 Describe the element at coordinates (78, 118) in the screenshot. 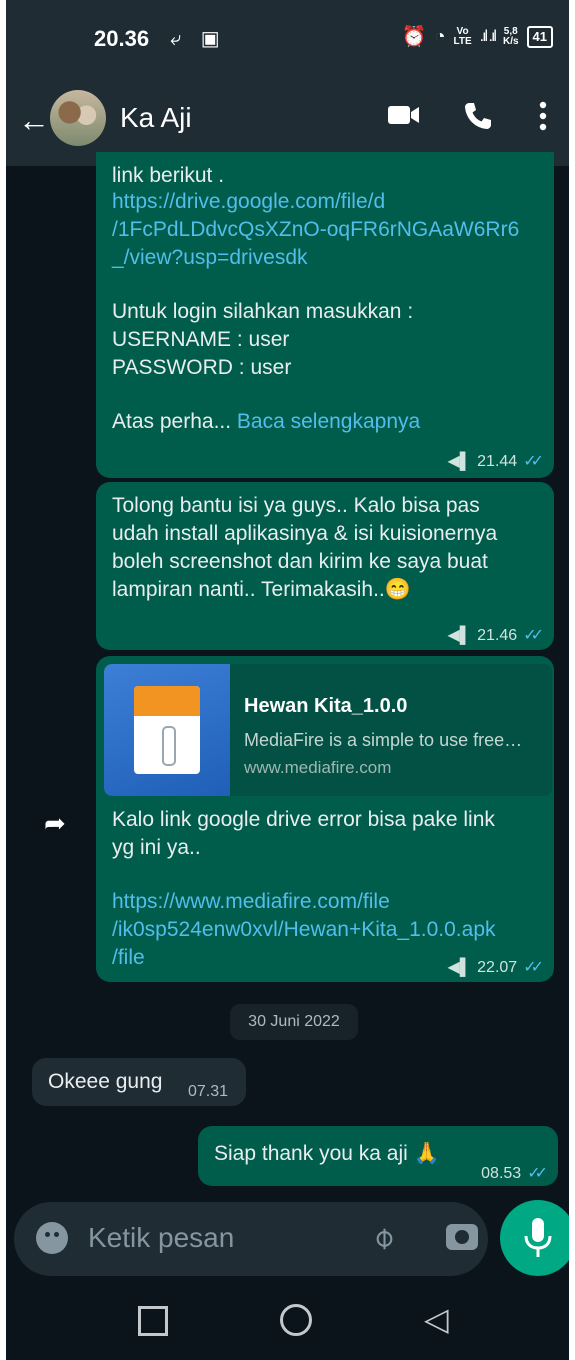

I see `avatar` at that location.